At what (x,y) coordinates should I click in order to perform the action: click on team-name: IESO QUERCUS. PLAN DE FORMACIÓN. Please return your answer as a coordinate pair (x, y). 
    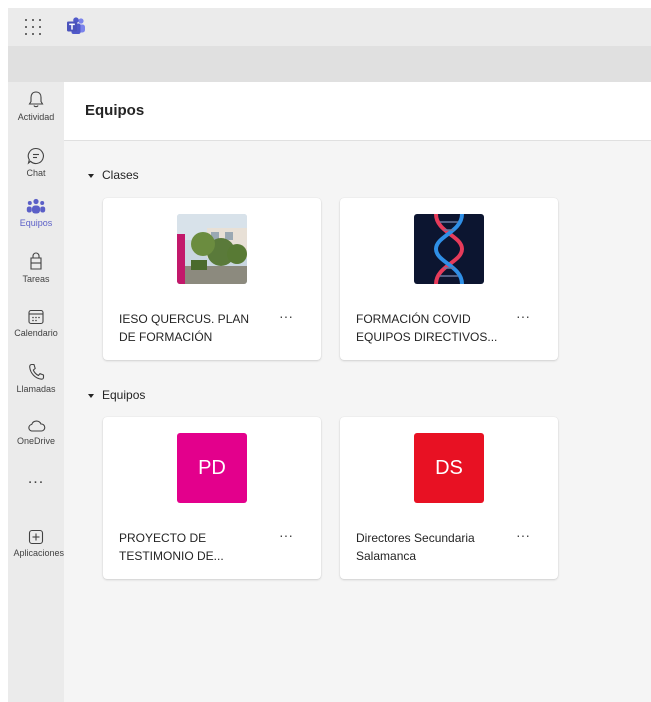
    Looking at the image, I should click on (184, 328).